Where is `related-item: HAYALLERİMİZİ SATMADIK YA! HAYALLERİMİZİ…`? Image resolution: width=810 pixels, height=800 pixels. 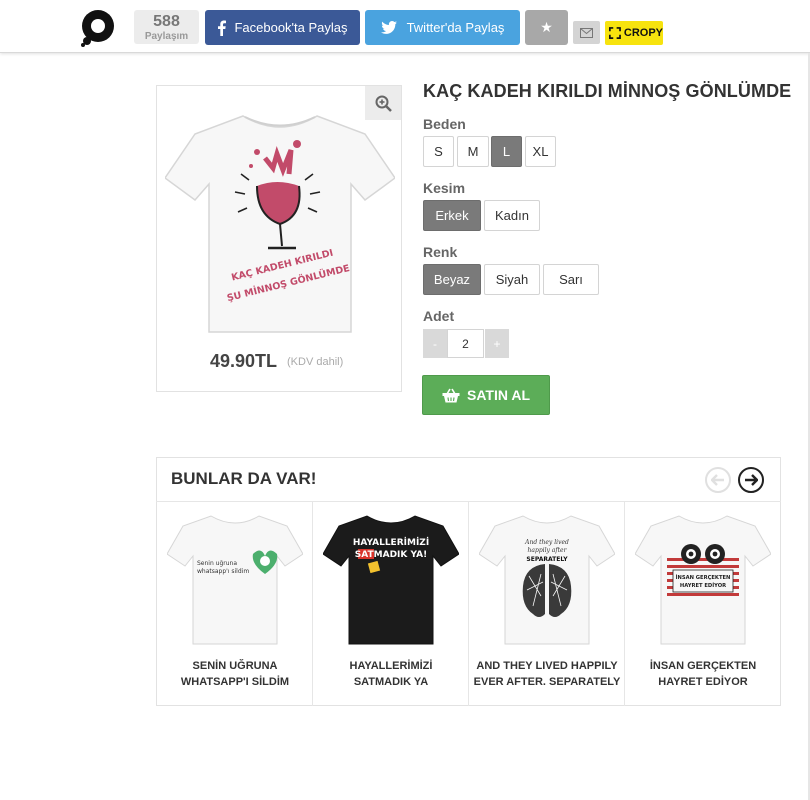 related-item: HAYALLERİMİZİ SATMADIK YA! HAYALLERİMİZİ… is located at coordinates (391, 604).